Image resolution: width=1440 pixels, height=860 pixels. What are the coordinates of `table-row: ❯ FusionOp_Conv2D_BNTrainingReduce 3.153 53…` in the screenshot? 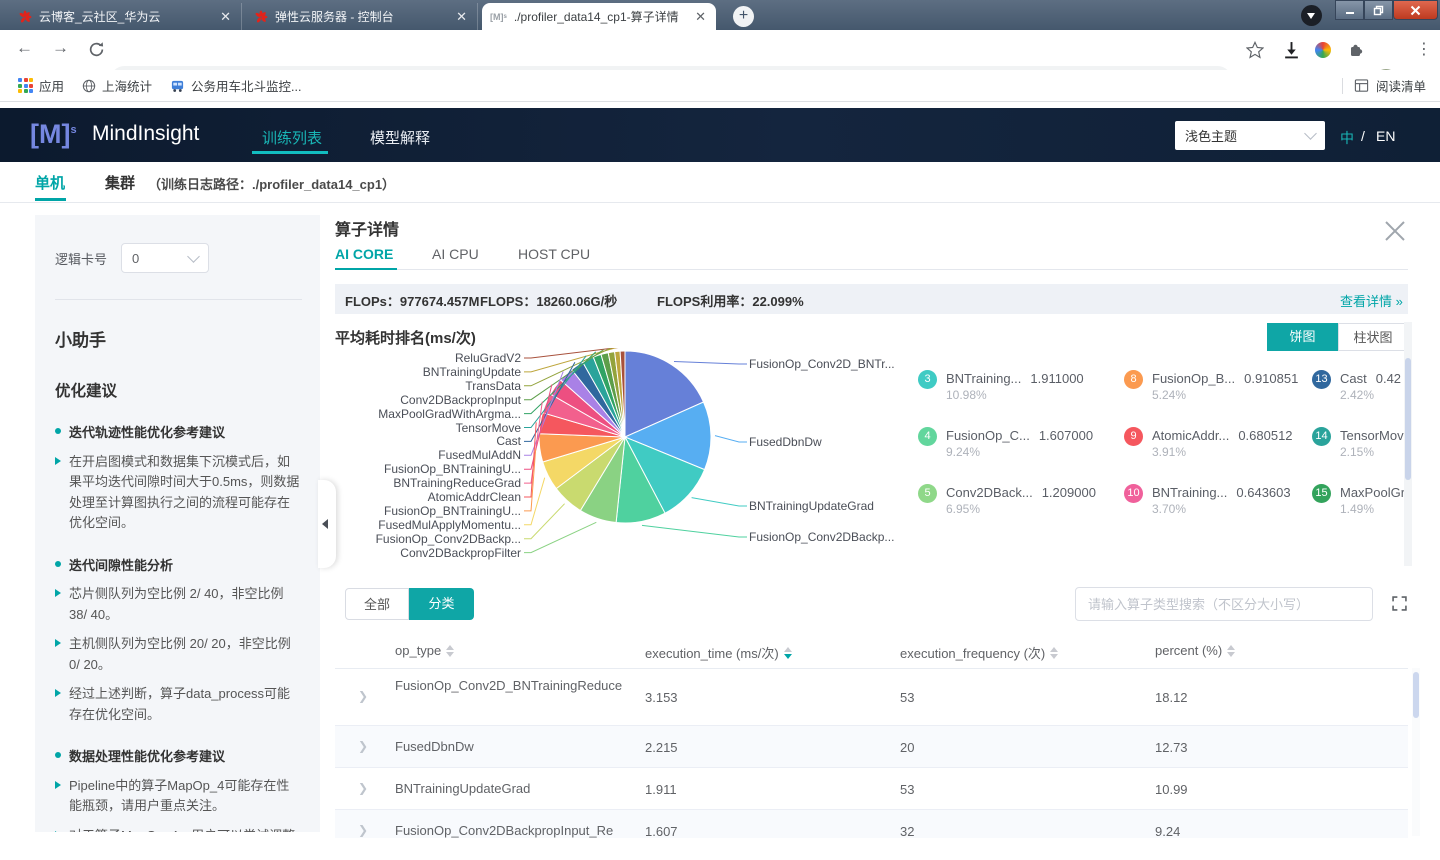 It's located at (871, 697).